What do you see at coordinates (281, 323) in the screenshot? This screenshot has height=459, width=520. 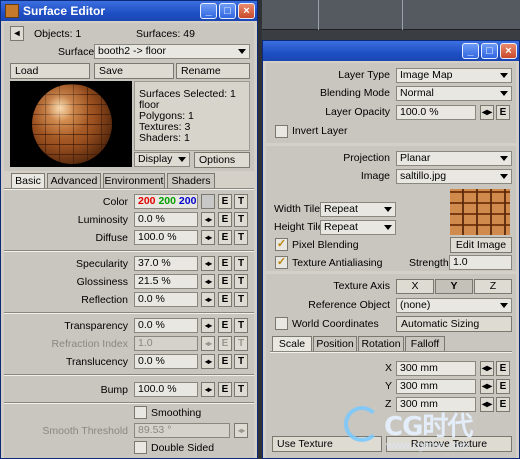 I see `world-coordinates-checkbox` at bounding box center [281, 323].